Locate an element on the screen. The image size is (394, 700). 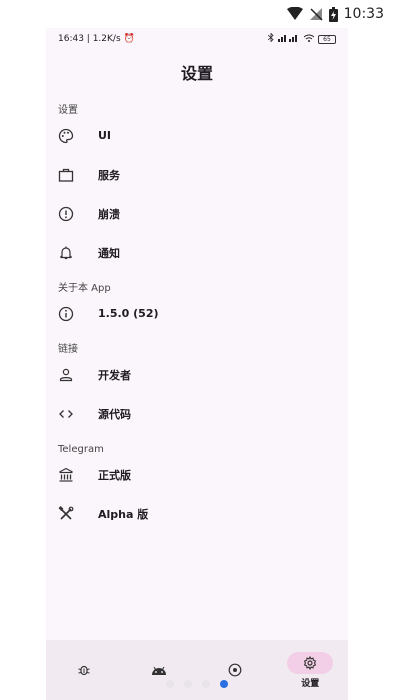
settings-item-label: UI is located at coordinates (105, 135).